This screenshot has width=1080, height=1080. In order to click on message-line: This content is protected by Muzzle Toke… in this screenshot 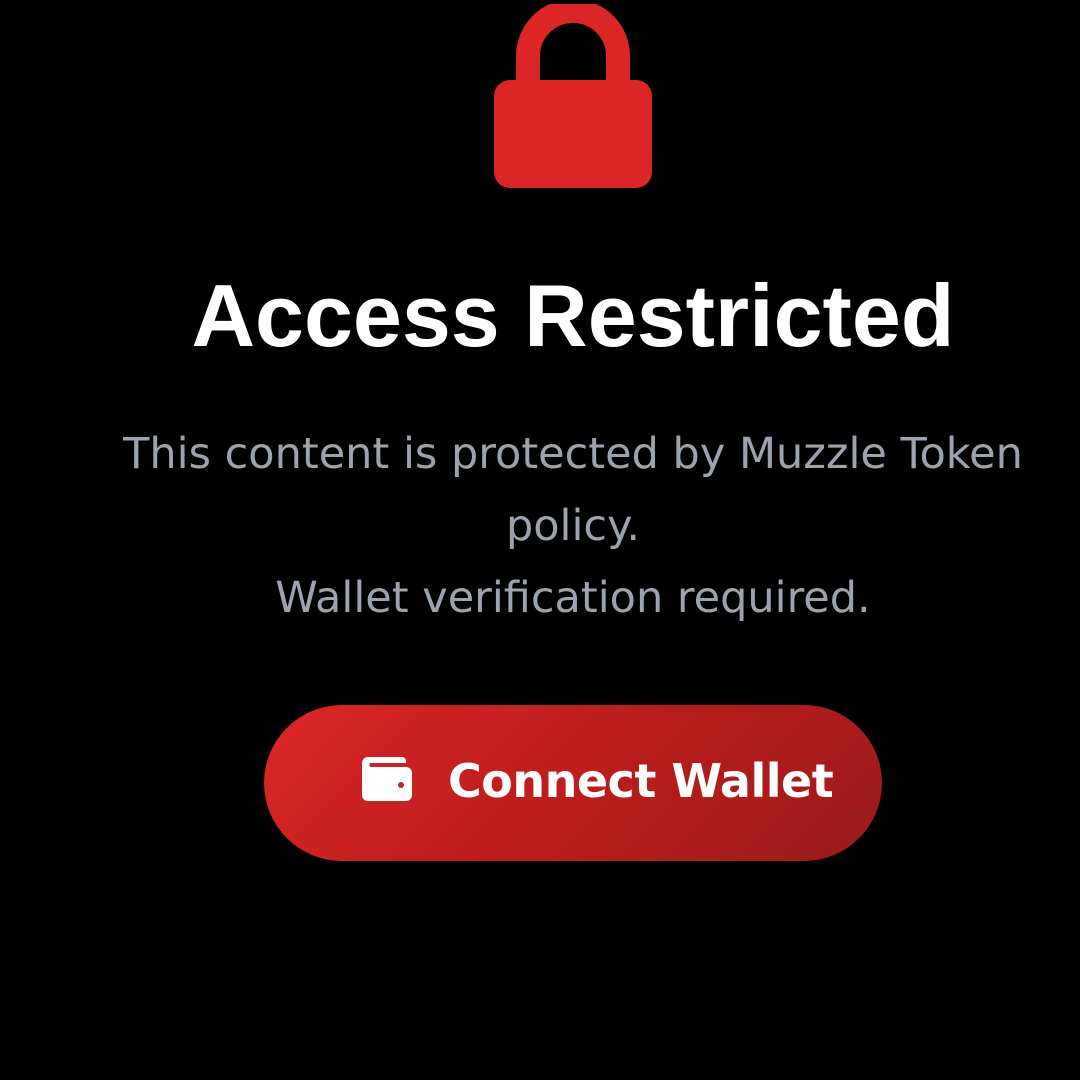, I will do `click(573, 454)`.